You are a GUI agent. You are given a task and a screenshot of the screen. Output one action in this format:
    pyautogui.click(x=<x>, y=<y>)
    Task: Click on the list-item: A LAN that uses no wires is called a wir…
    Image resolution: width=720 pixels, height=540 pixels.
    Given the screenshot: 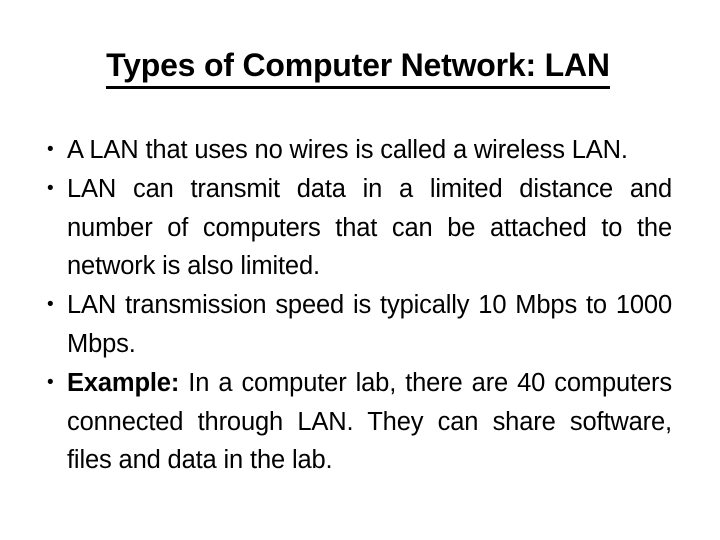 What is the action you would take?
    pyautogui.click(x=352, y=150)
    